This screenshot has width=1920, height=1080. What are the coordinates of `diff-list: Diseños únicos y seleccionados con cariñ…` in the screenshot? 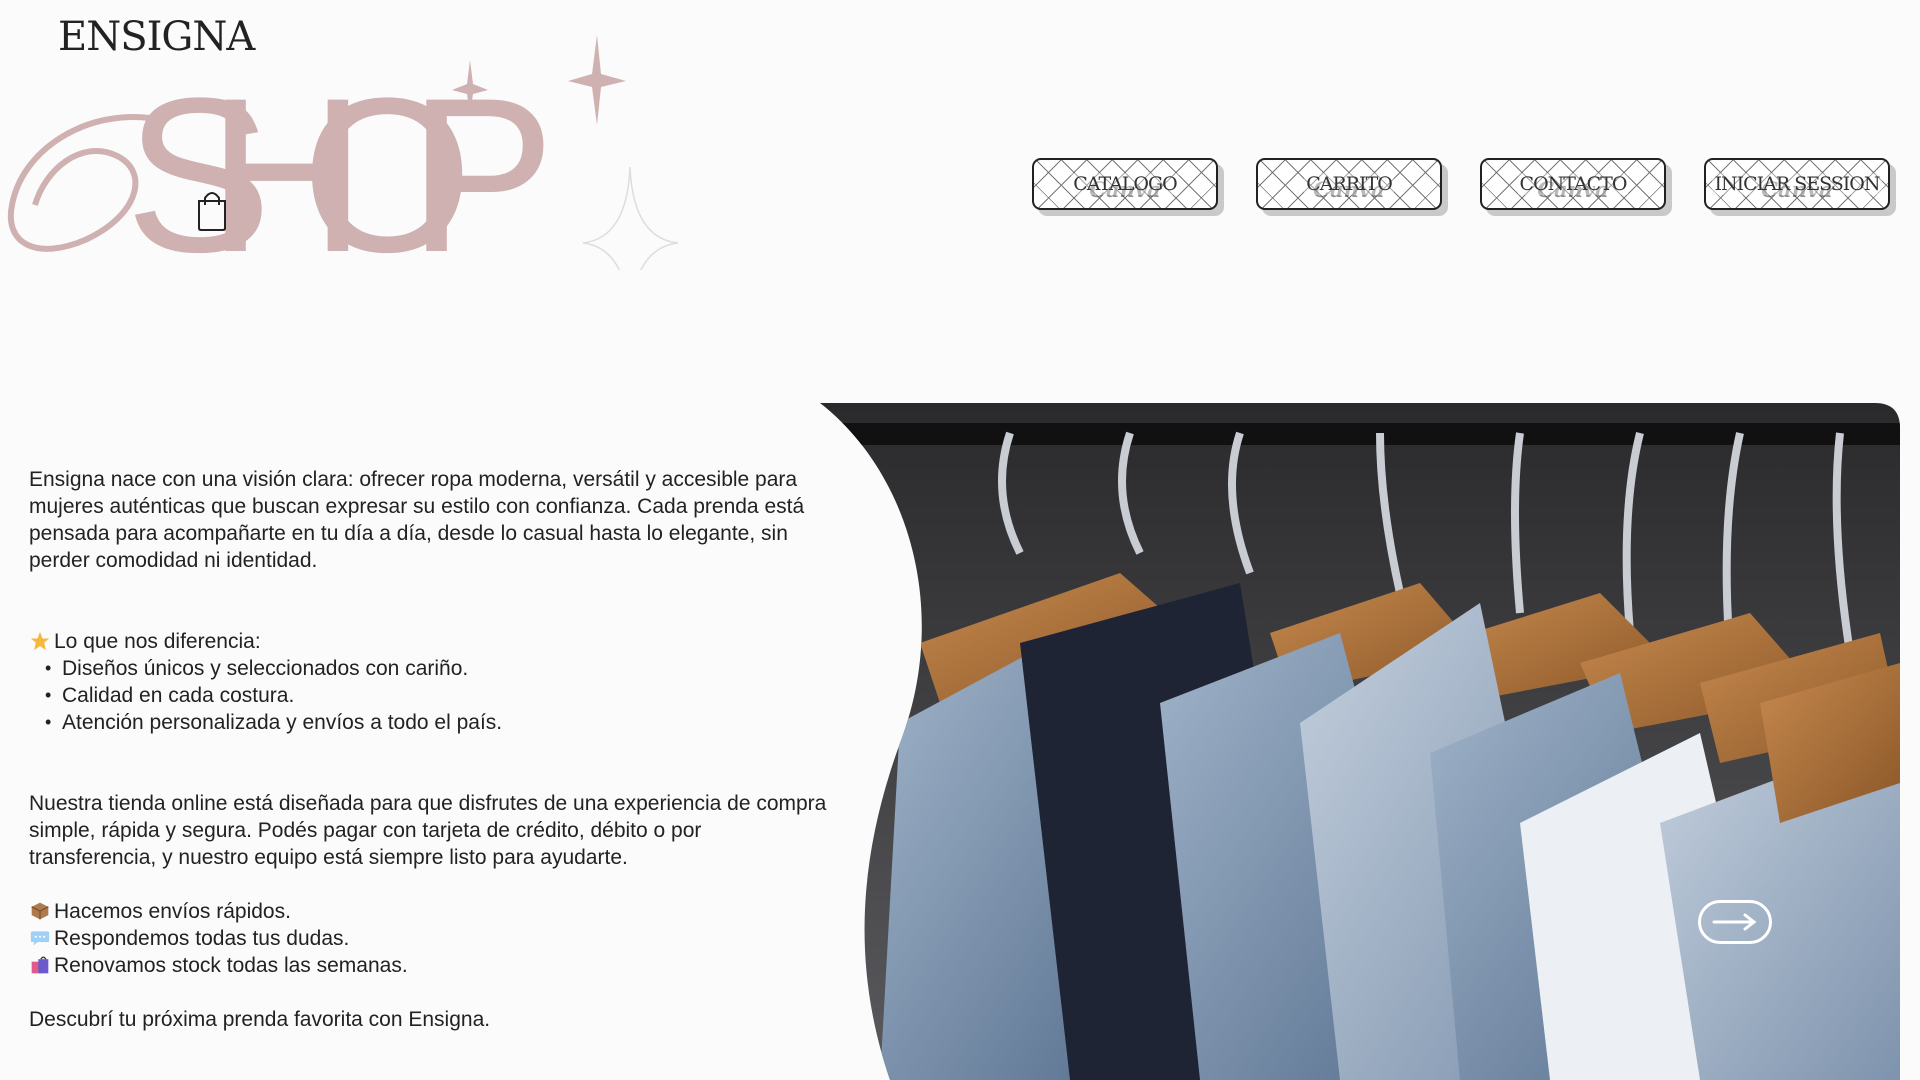 It's located at (429, 695).